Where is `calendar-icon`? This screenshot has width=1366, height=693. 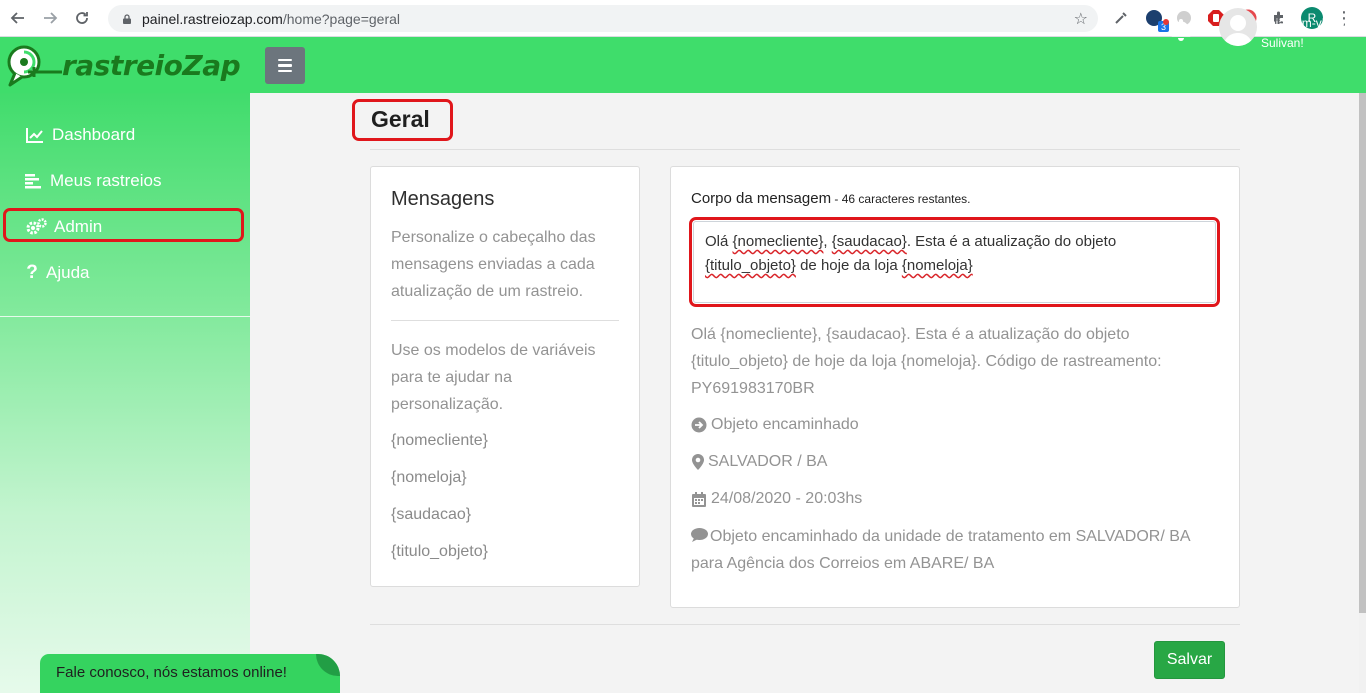 calendar-icon is located at coordinates (699, 499).